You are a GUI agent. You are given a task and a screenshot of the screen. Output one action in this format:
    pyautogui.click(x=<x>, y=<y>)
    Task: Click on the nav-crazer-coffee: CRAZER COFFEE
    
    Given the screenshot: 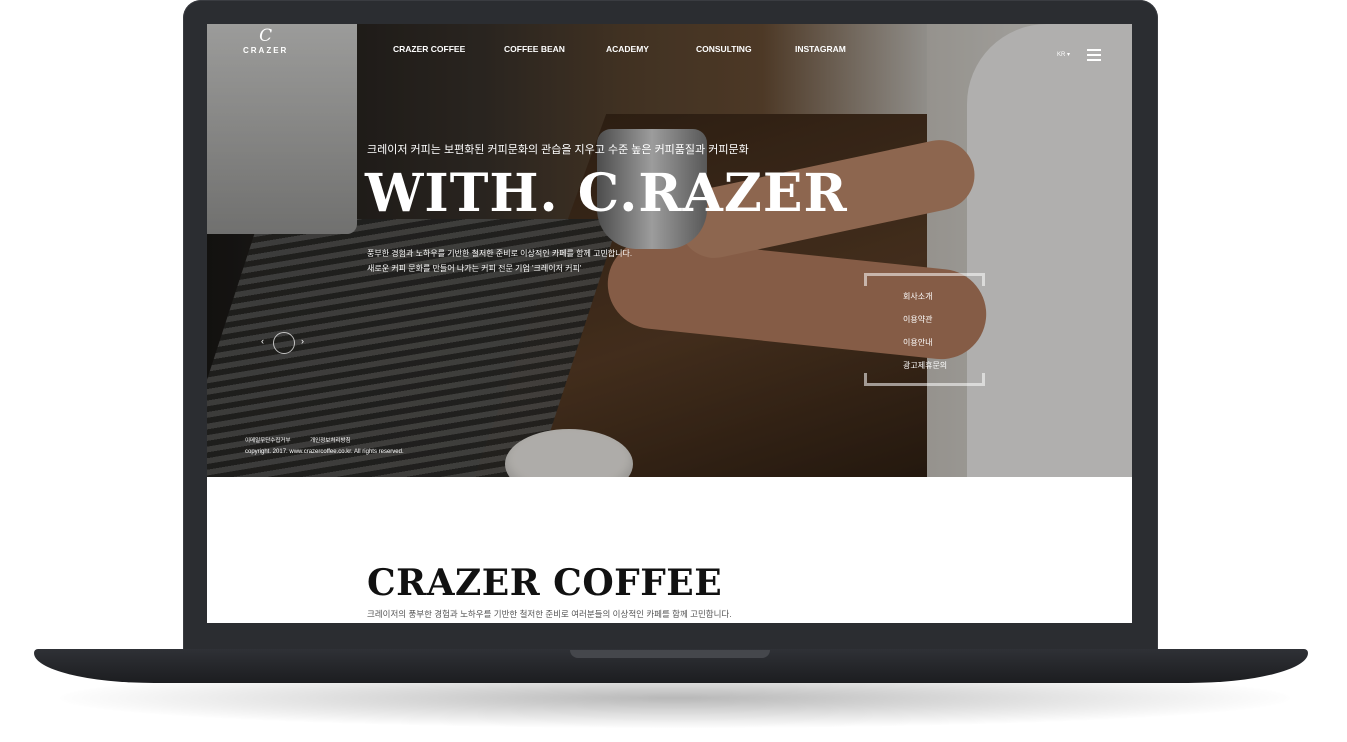 What is the action you would take?
    pyautogui.click(x=429, y=49)
    